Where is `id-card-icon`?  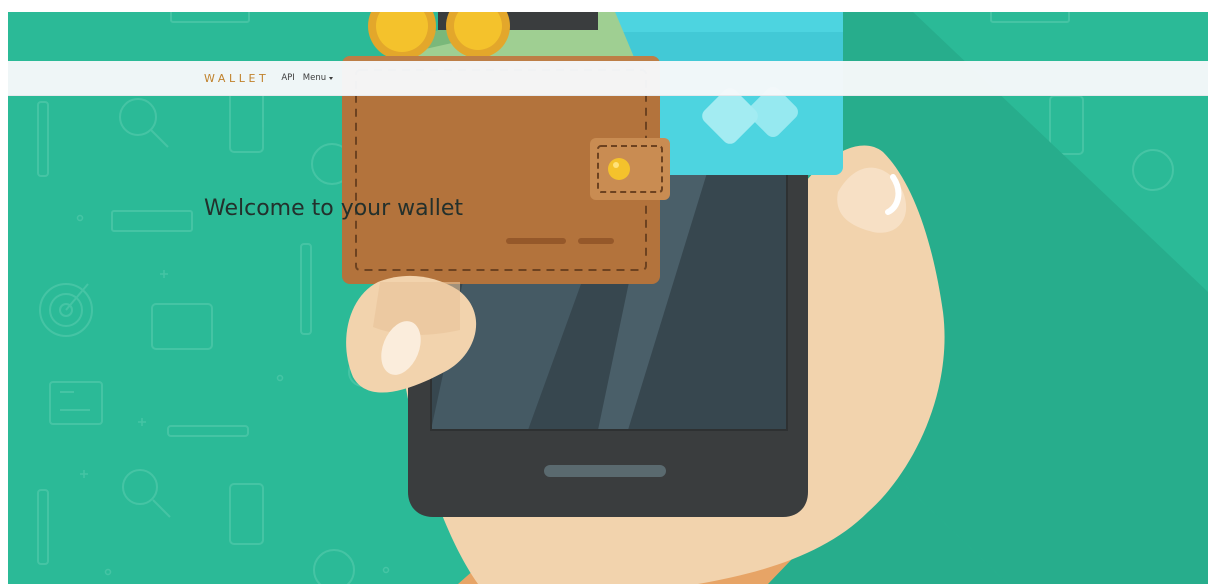
id-card-icon is located at coordinates (76, 403).